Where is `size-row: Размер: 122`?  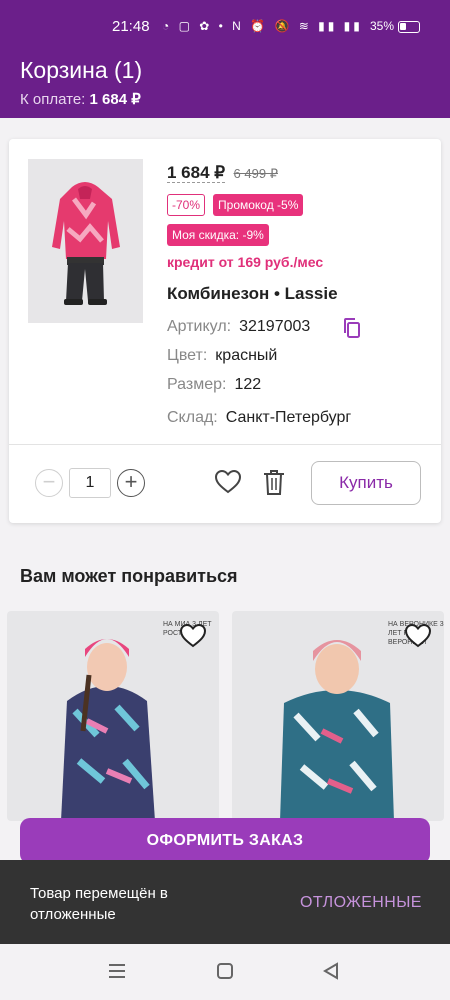 size-row: Размер: 122 is located at coordinates (214, 385).